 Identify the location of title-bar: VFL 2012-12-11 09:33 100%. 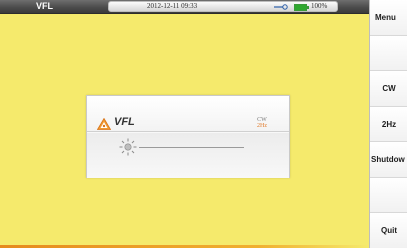
(184, 7).